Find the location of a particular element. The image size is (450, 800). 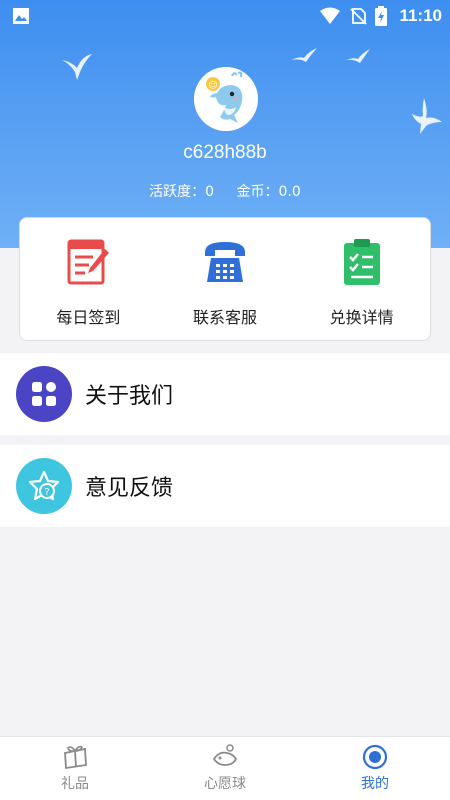

tab-gifts: 礼品 is located at coordinates (75, 768).